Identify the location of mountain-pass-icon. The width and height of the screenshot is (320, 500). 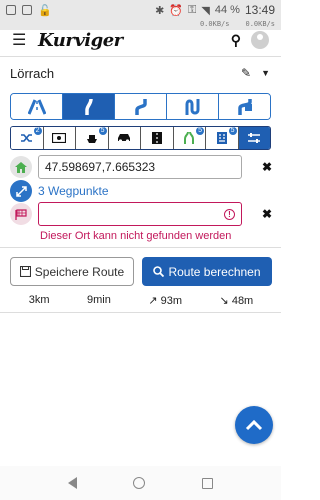
(189, 137).